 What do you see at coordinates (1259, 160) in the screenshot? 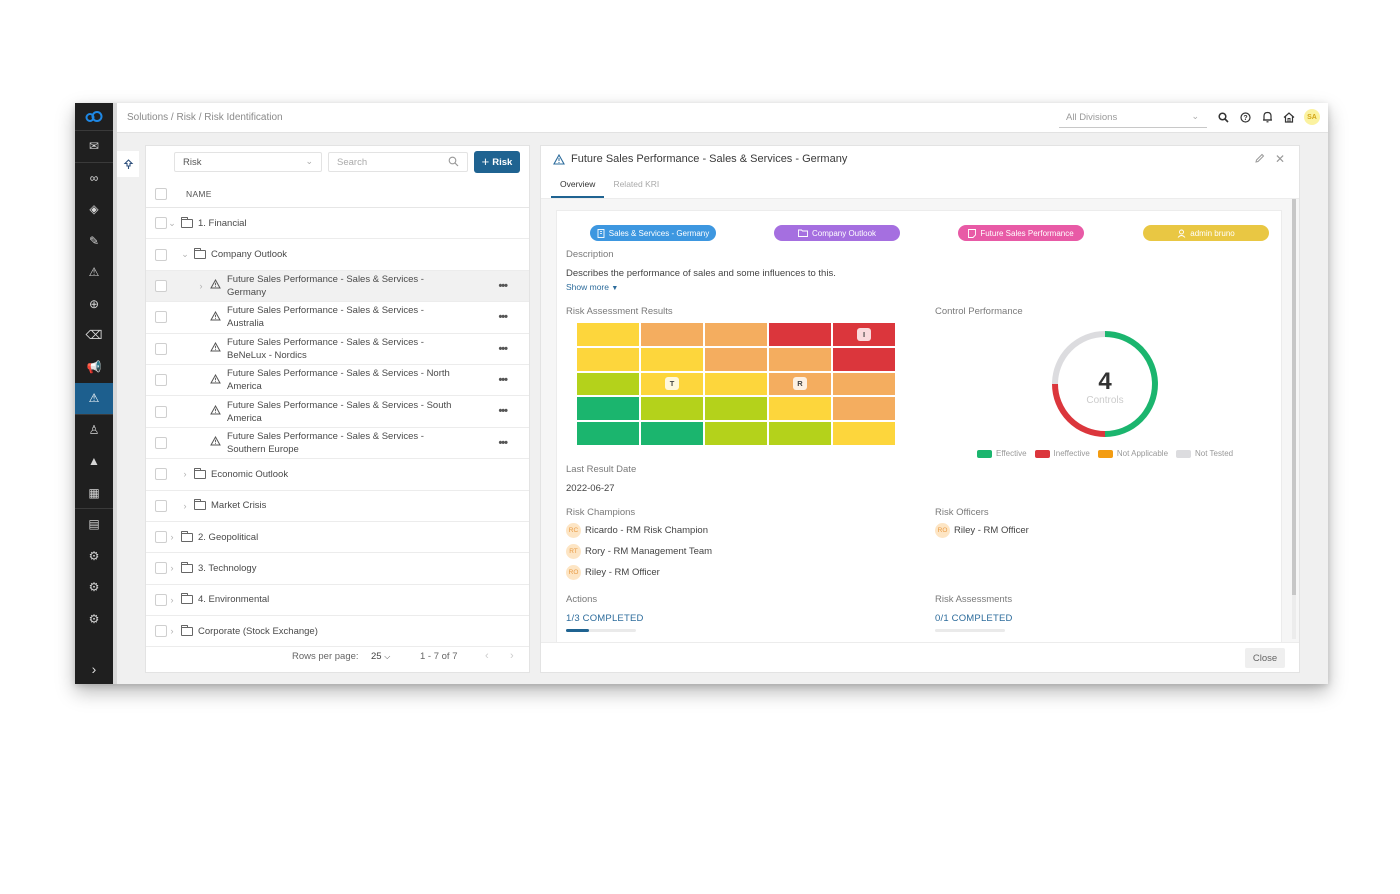
I see `edit-icon` at bounding box center [1259, 160].